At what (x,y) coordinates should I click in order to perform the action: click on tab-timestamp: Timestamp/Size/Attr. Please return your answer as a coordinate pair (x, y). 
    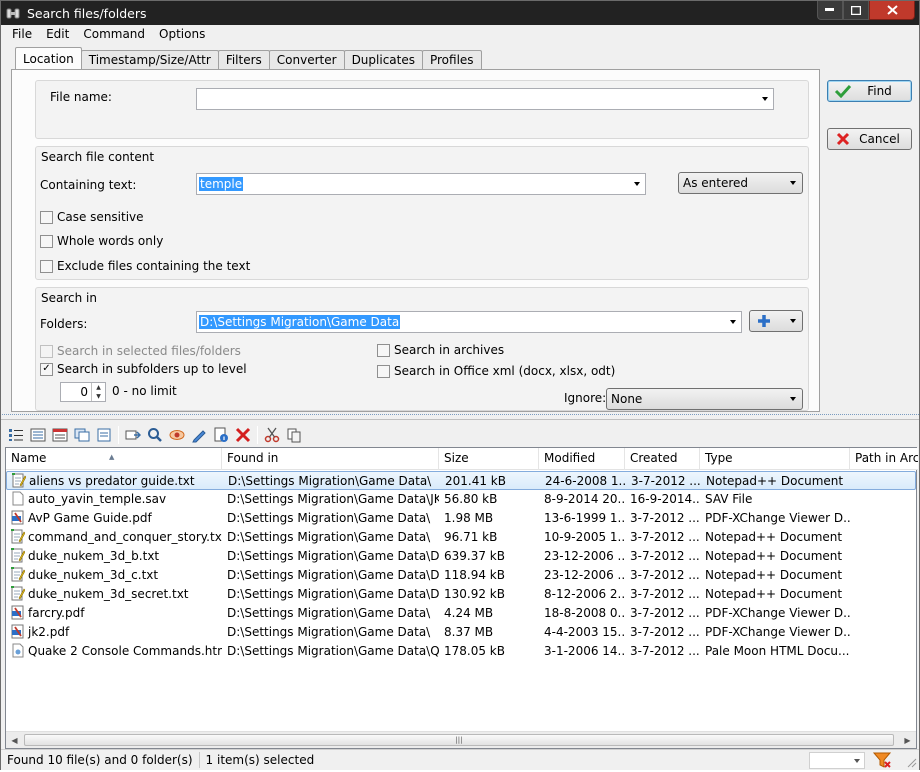
    Looking at the image, I should click on (149, 59).